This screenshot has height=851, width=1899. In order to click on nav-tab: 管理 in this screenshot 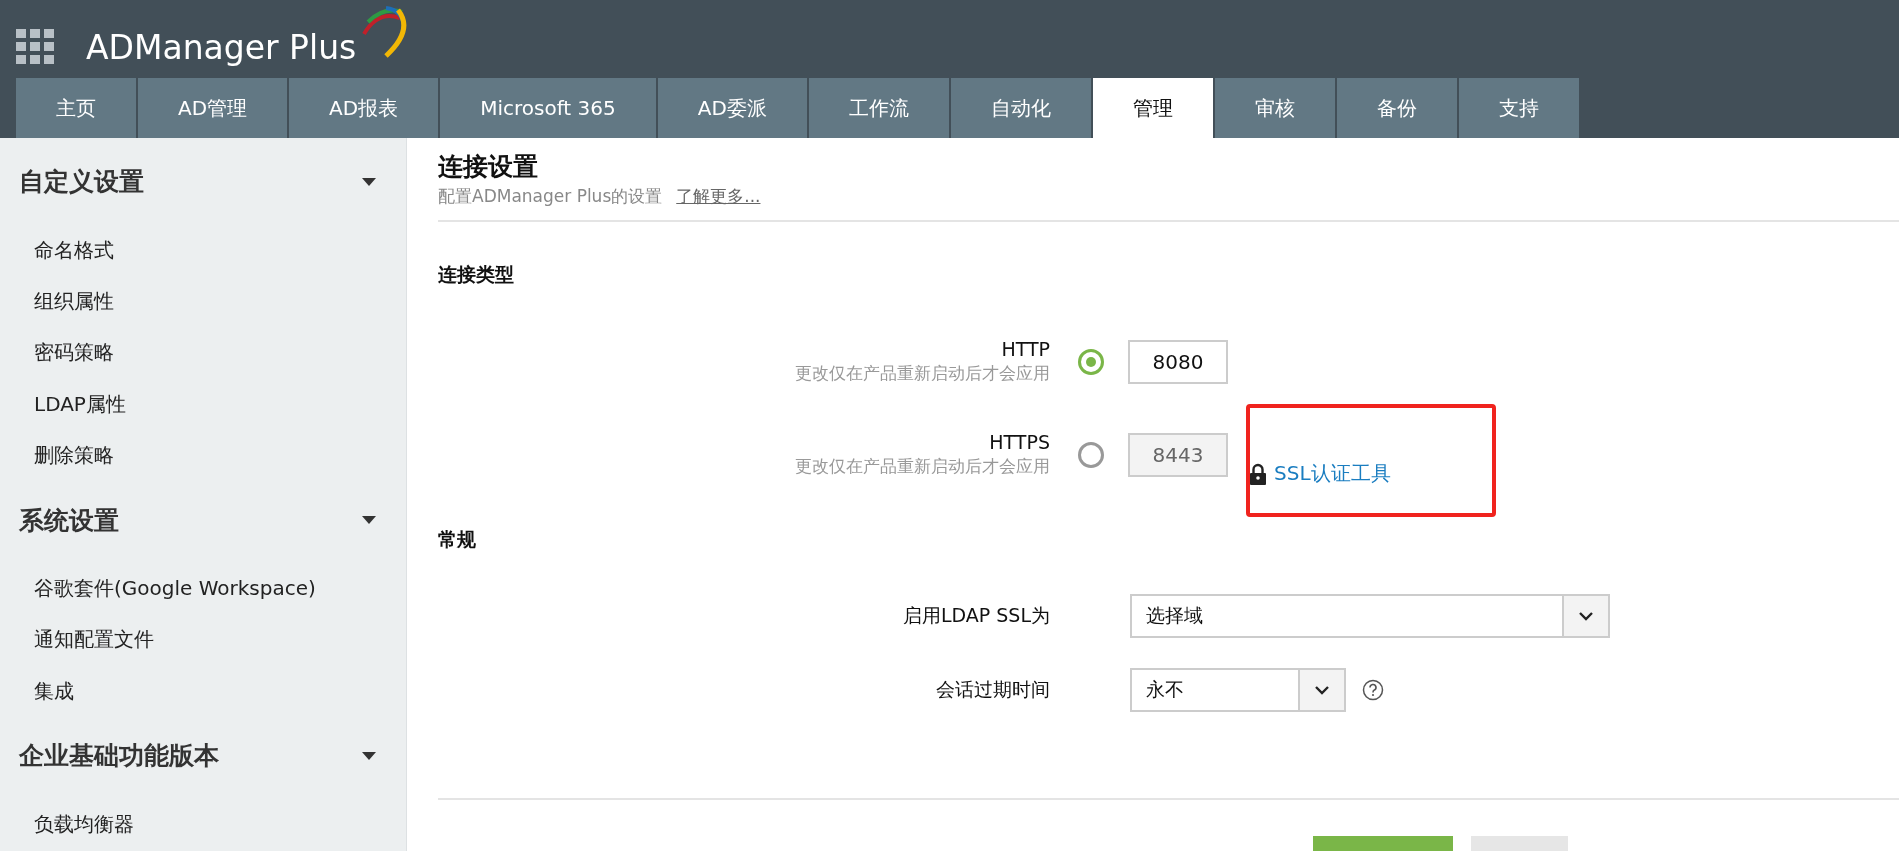, I will do `click(1152, 108)`.